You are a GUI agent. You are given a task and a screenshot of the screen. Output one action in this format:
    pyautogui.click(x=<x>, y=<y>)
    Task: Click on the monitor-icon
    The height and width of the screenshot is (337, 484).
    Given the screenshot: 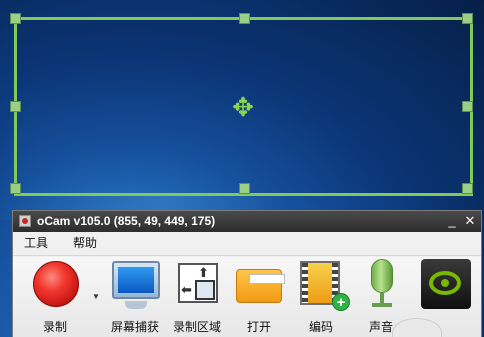 What is the action you would take?
    pyautogui.click(x=136, y=280)
    